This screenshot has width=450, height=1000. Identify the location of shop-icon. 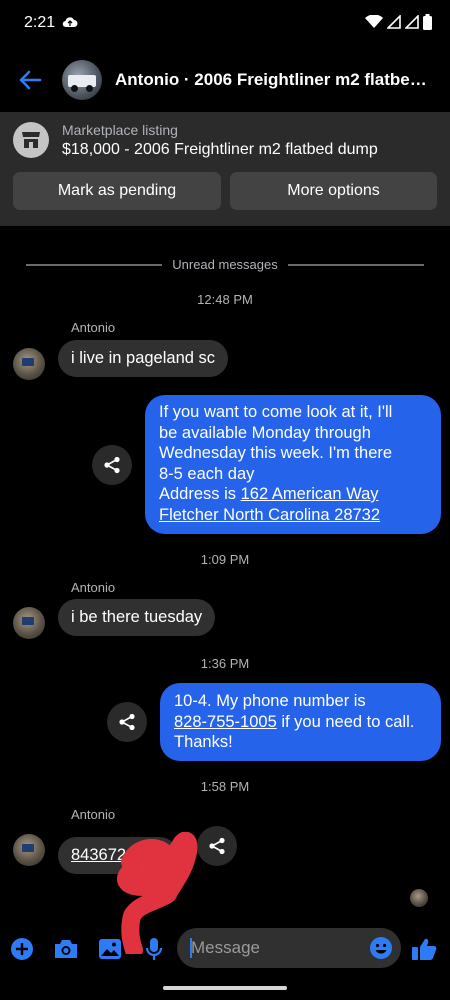
(31, 140).